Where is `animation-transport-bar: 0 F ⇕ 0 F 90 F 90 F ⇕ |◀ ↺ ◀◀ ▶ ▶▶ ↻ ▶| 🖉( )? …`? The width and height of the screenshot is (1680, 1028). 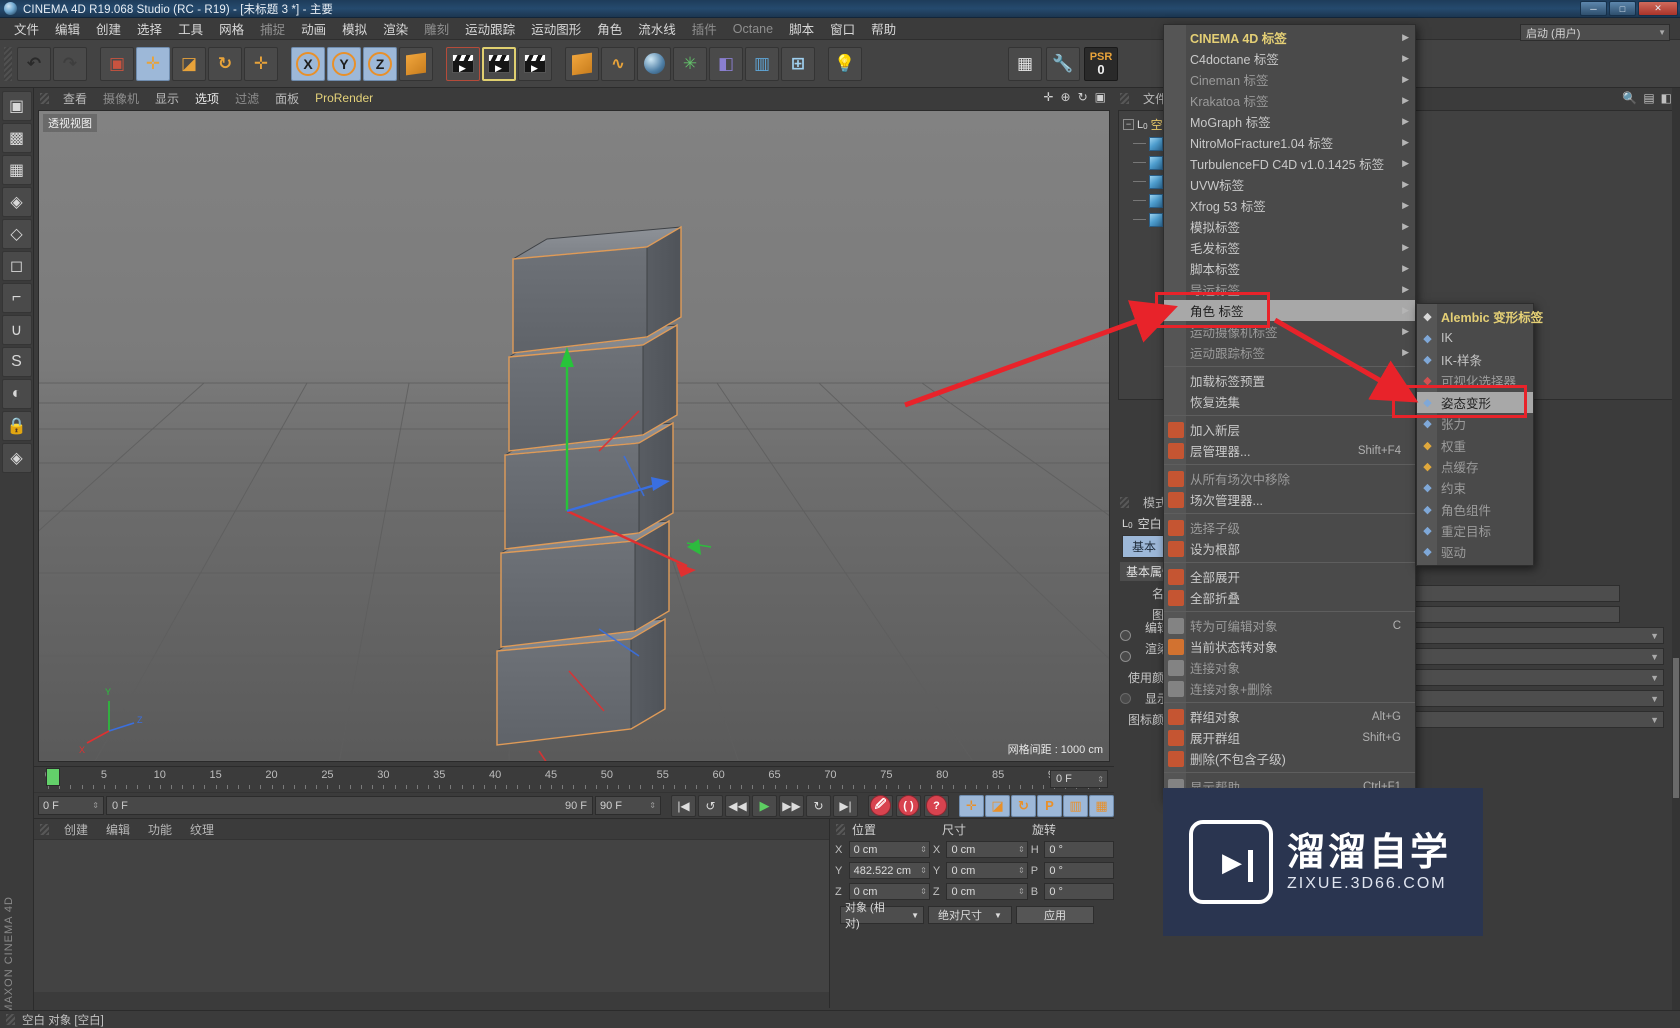
animation-transport-bar: 0 F ⇕ 0 F 90 F 90 F ⇕ |◀ ↺ ◀◀ ▶ ▶▶ ↻ ▶| 🖉( )? … is located at coordinates (574, 805).